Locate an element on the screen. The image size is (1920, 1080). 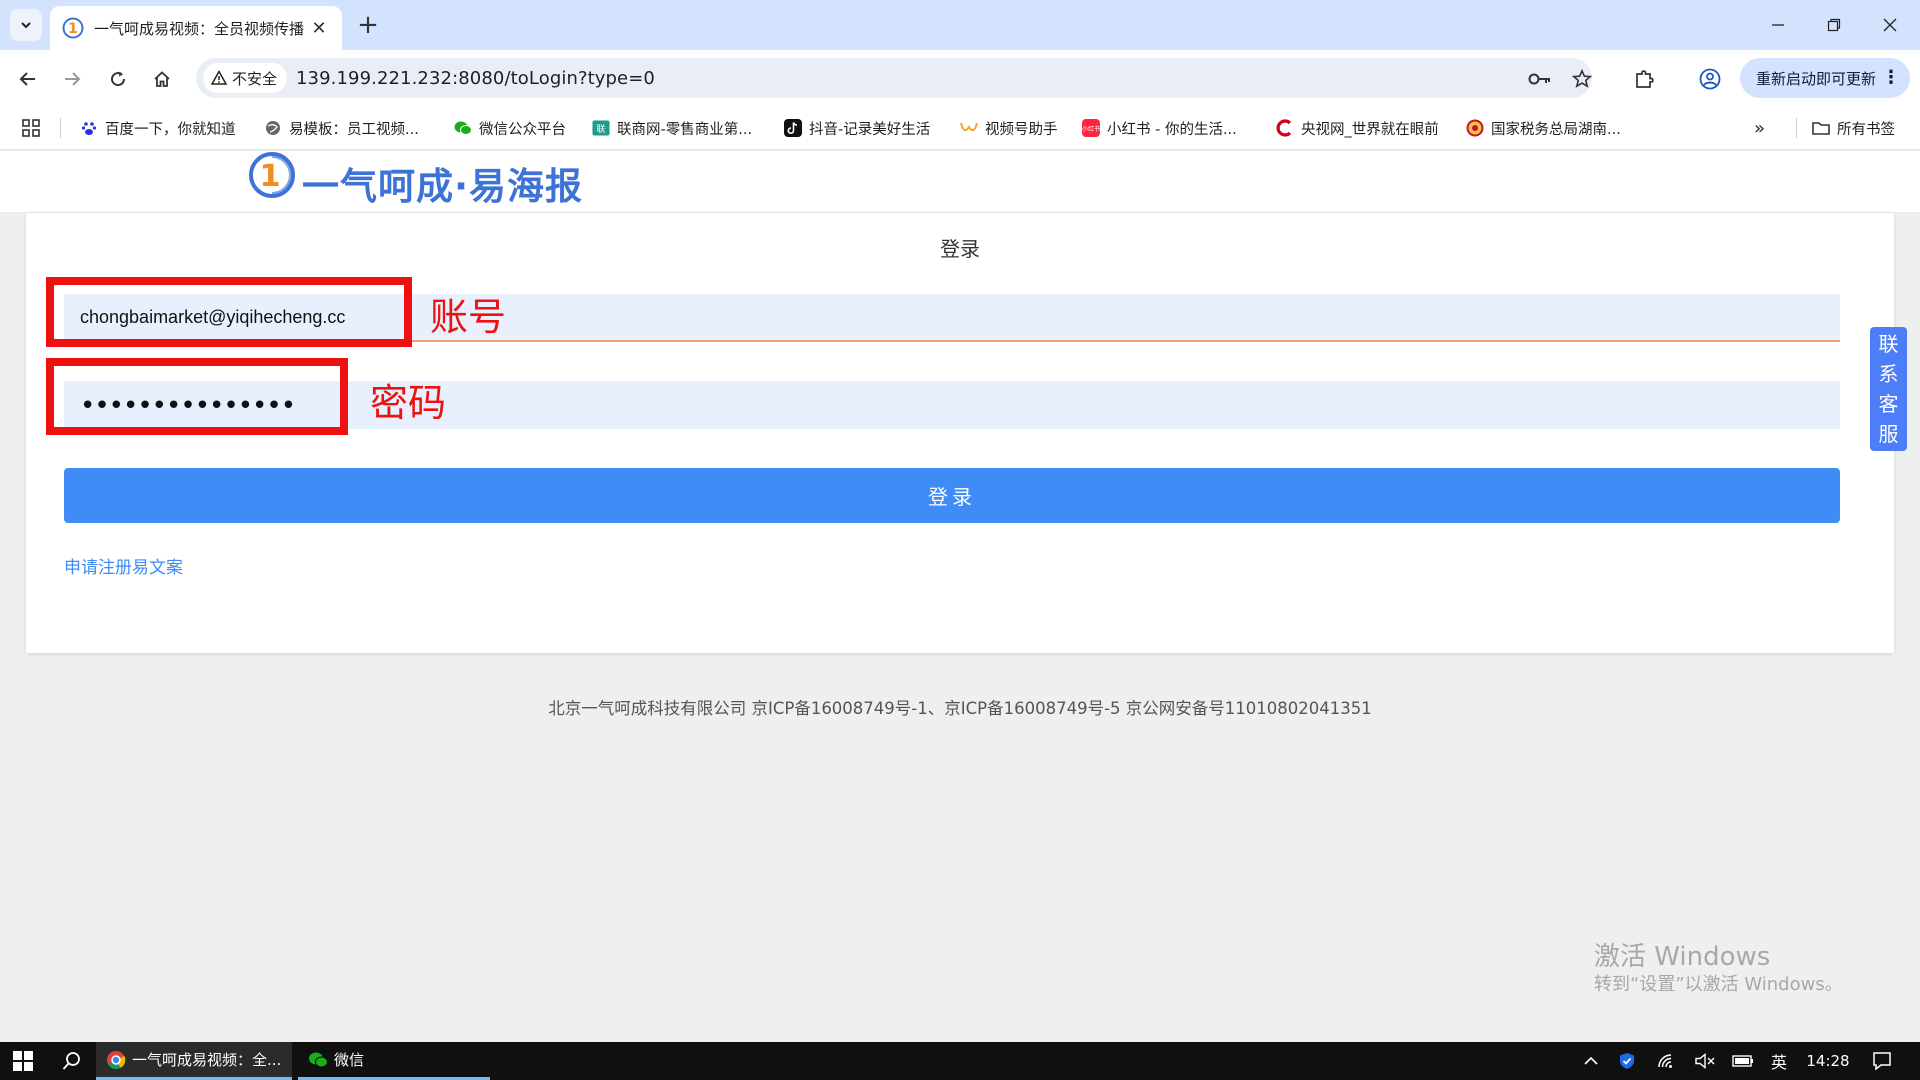
ime-indicator: 英 is located at coordinates (1779, 1061).